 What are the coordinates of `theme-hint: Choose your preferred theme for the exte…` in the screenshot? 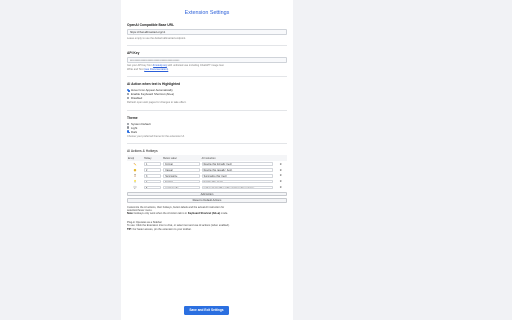 It's located at (156, 136).